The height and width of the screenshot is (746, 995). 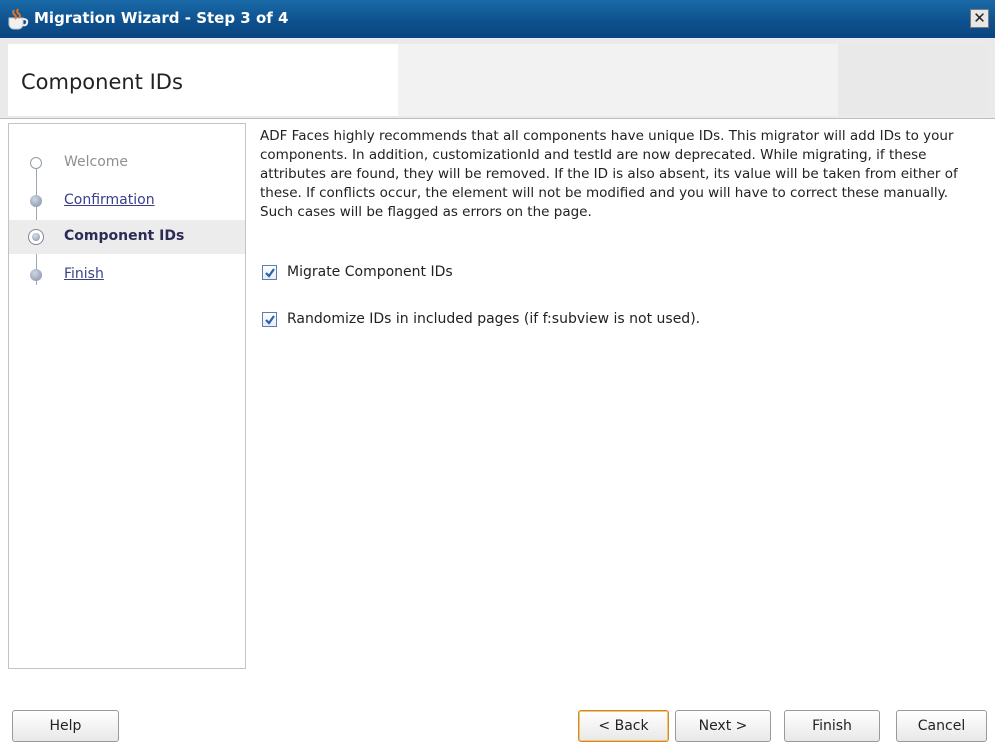 I want to click on randomize-ids-checkbox, so click(x=269, y=319).